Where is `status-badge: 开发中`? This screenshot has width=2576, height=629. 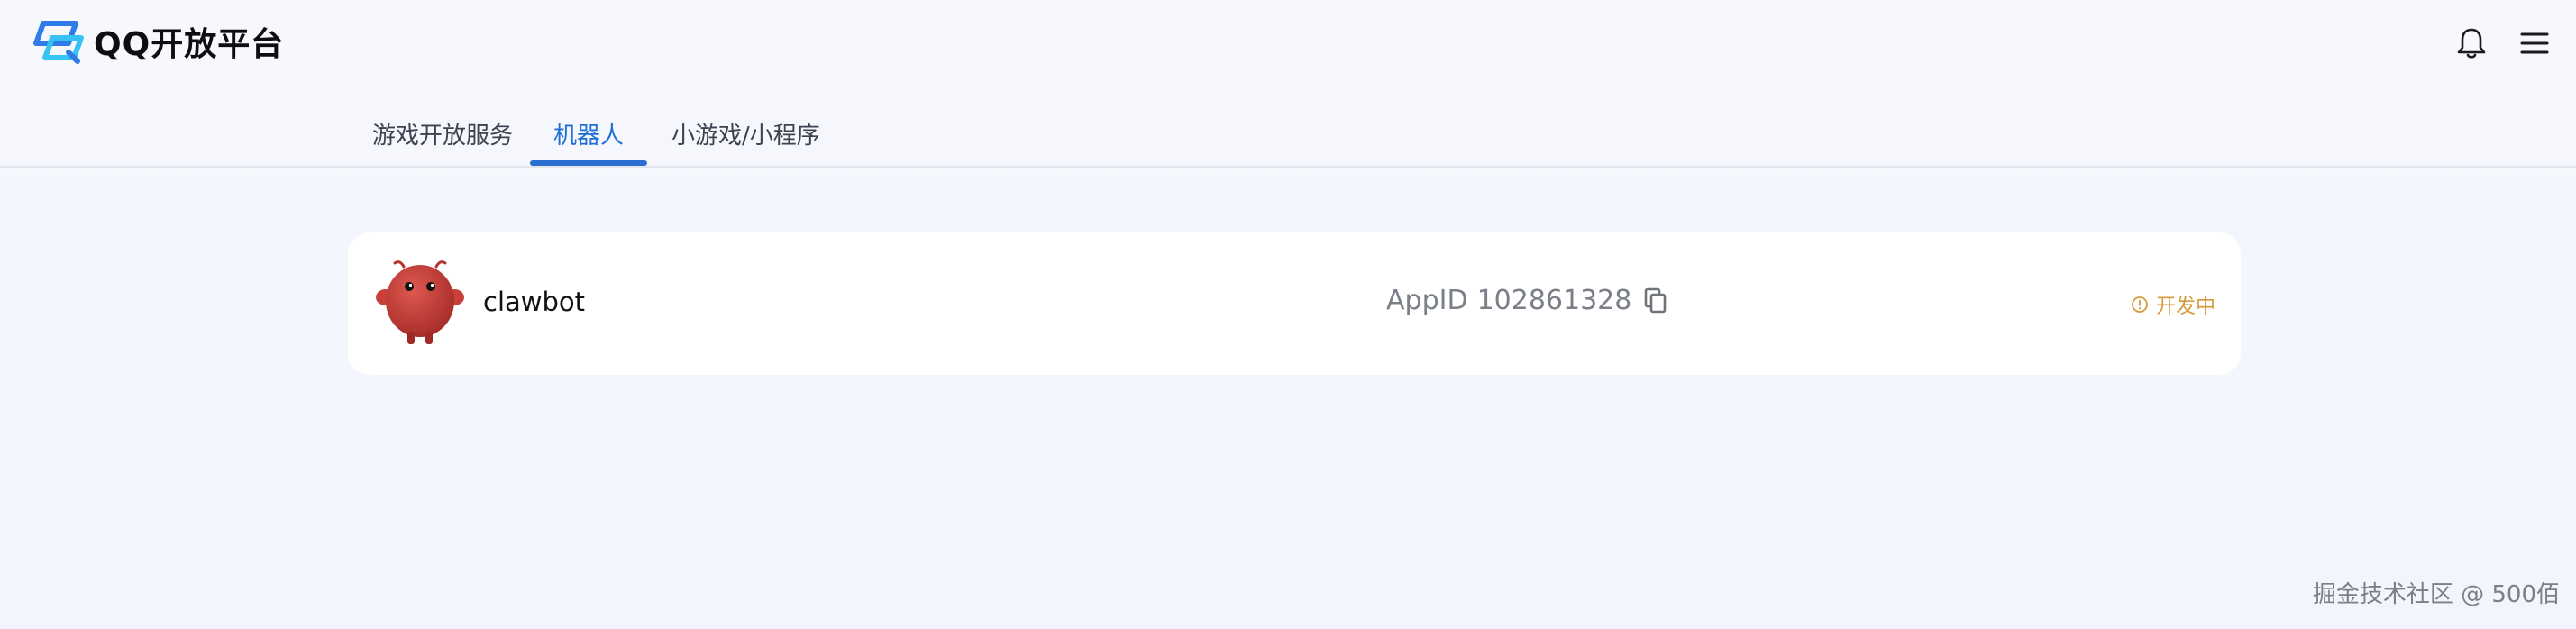 status-badge: 开发中 is located at coordinates (2185, 307).